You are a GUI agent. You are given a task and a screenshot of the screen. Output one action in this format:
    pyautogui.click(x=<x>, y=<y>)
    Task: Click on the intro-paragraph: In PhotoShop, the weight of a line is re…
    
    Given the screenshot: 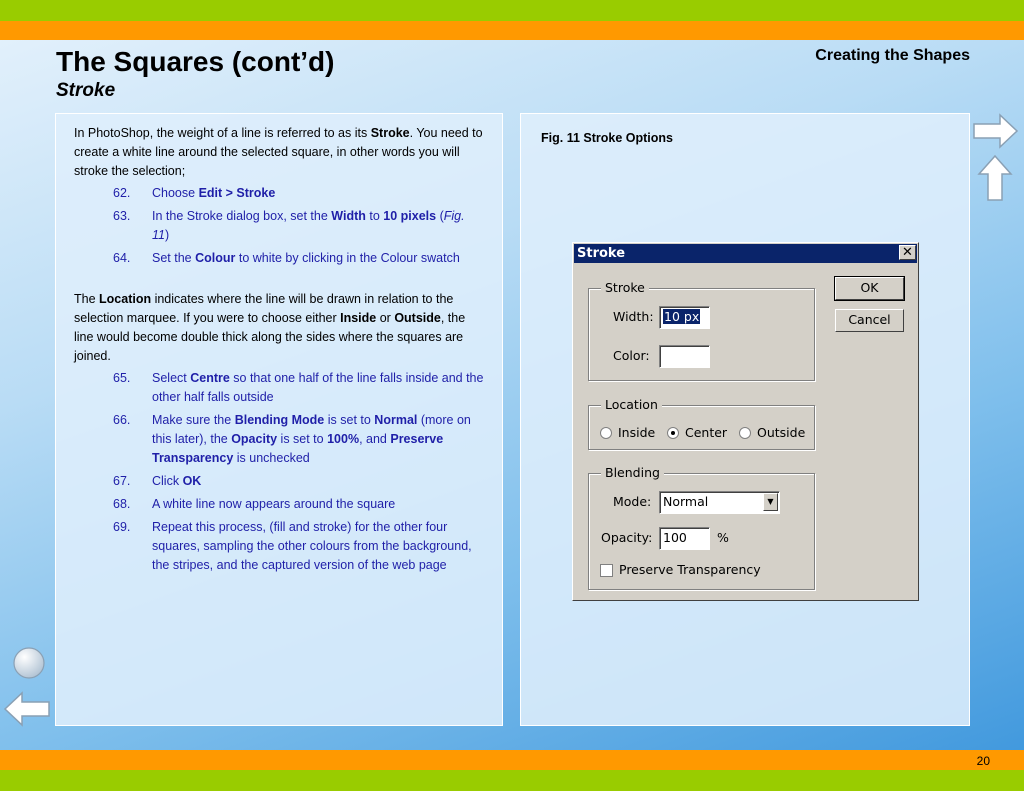 What is the action you would take?
    pyautogui.click(x=278, y=152)
    